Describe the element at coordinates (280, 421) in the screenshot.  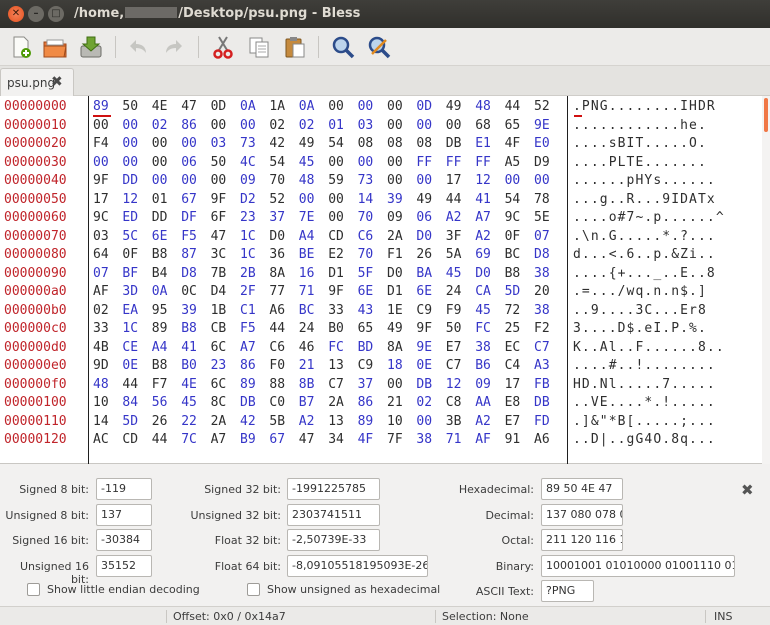
I see `hex-byte: 5B` at that location.